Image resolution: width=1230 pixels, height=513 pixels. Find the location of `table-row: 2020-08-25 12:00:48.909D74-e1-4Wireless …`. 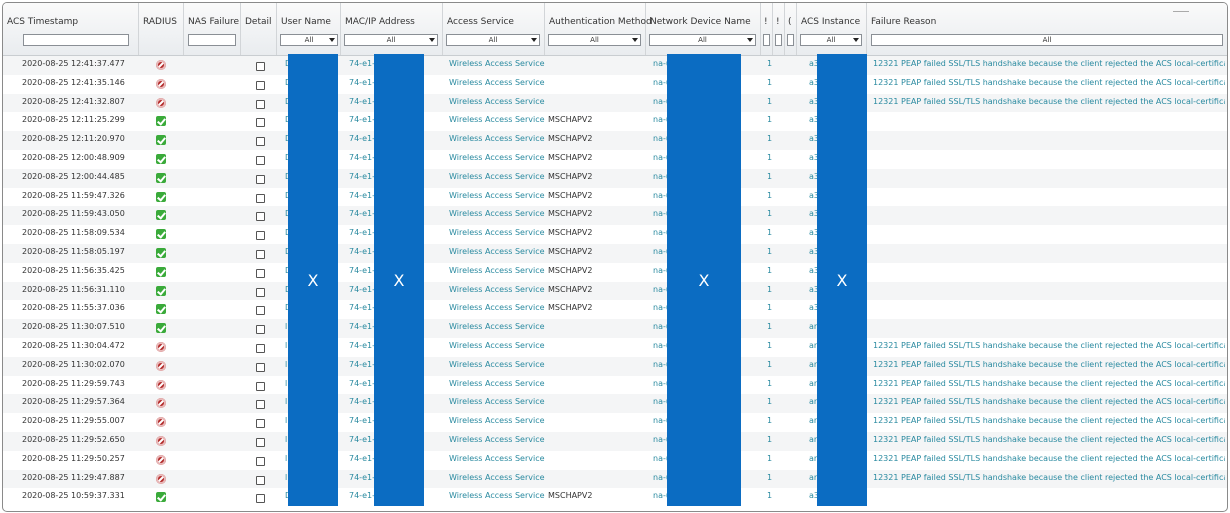

table-row: 2020-08-25 12:00:48.909D74-e1-4Wireless … is located at coordinates (615, 159).